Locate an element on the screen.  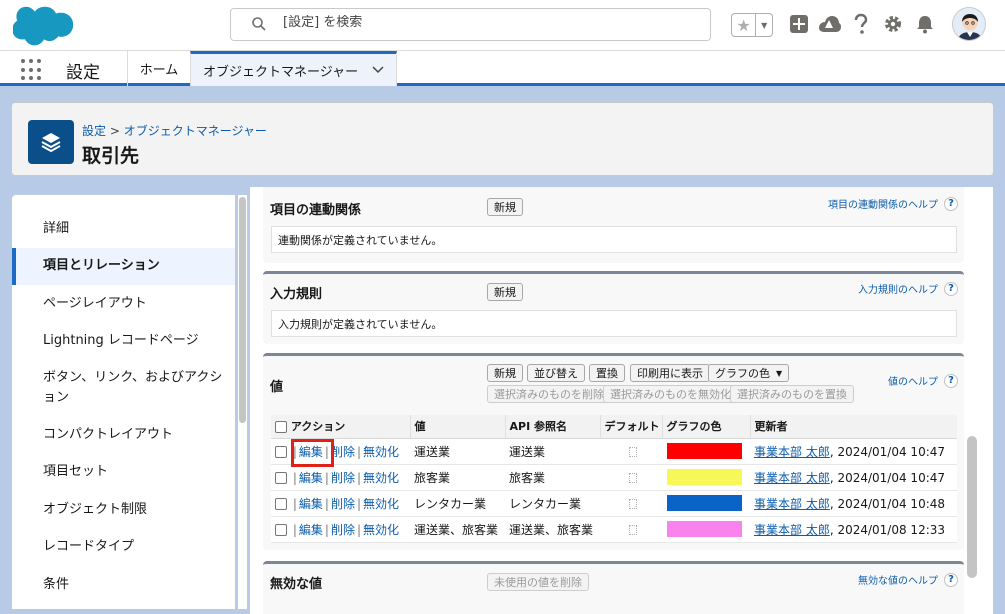
values-help: 値のヘルプ ? is located at coordinates (923, 380).